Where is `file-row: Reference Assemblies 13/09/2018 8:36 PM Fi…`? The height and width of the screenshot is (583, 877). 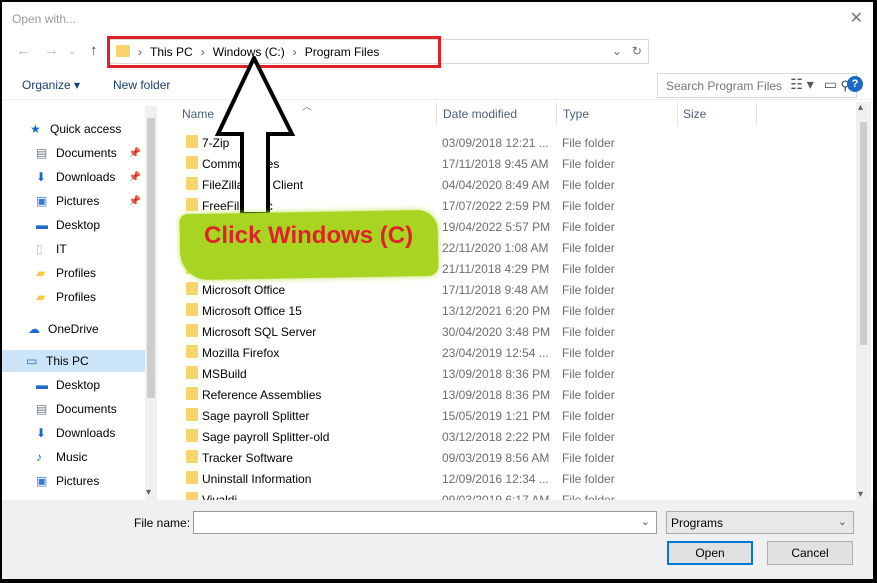
file-row: Reference Assemblies 13/09/2018 8:36 PM Fi… is located at coordinates (514, 394).